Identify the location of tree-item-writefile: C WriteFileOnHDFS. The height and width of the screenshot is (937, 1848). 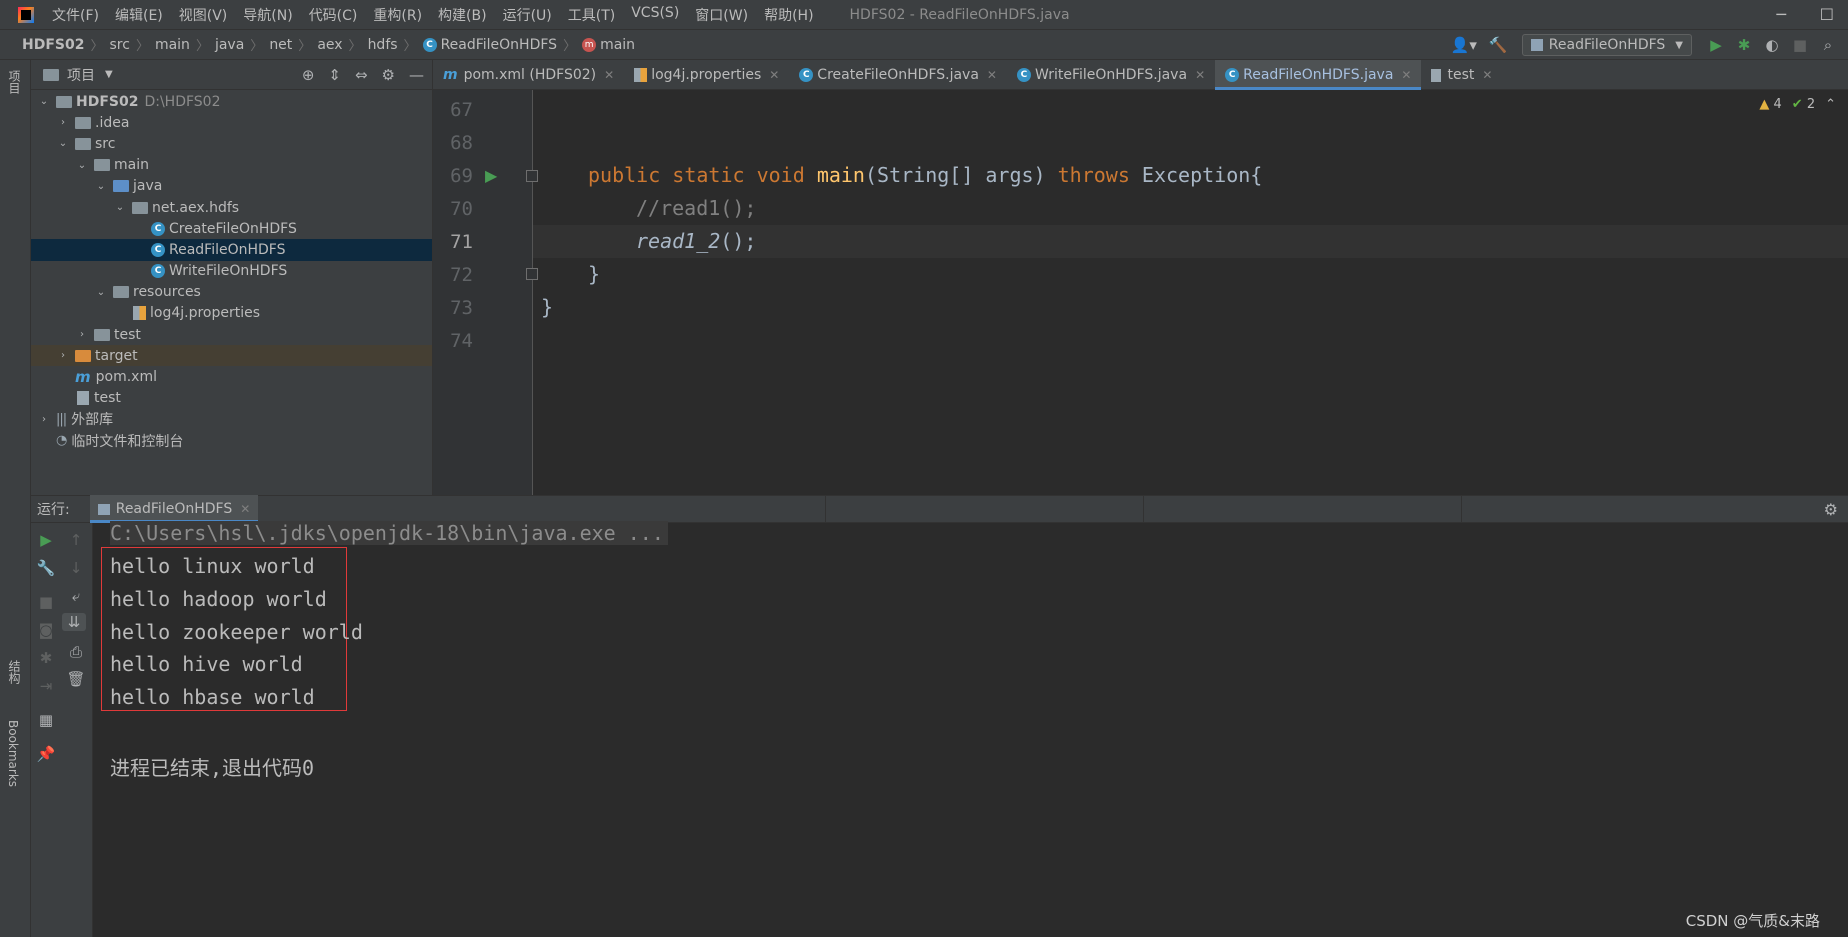
(231, 271).